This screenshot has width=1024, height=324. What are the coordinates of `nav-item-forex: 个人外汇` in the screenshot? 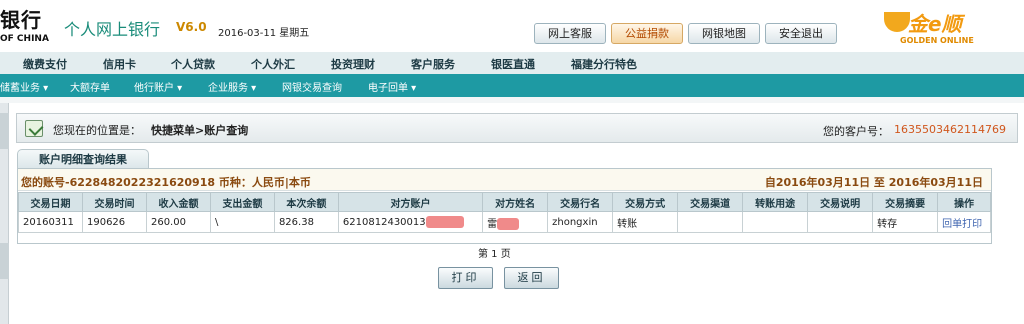 It's located at (273, 64).